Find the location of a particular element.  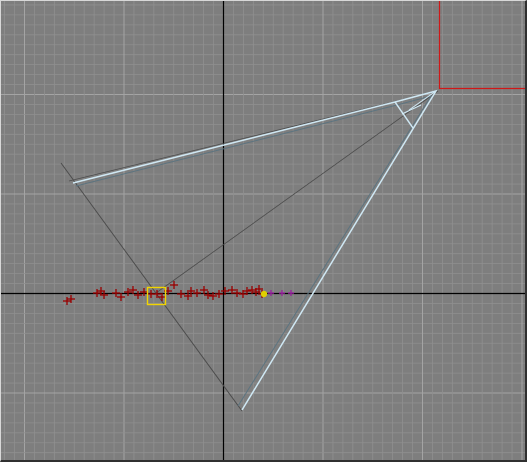

active-track-point is located at coordinates (264, 294).